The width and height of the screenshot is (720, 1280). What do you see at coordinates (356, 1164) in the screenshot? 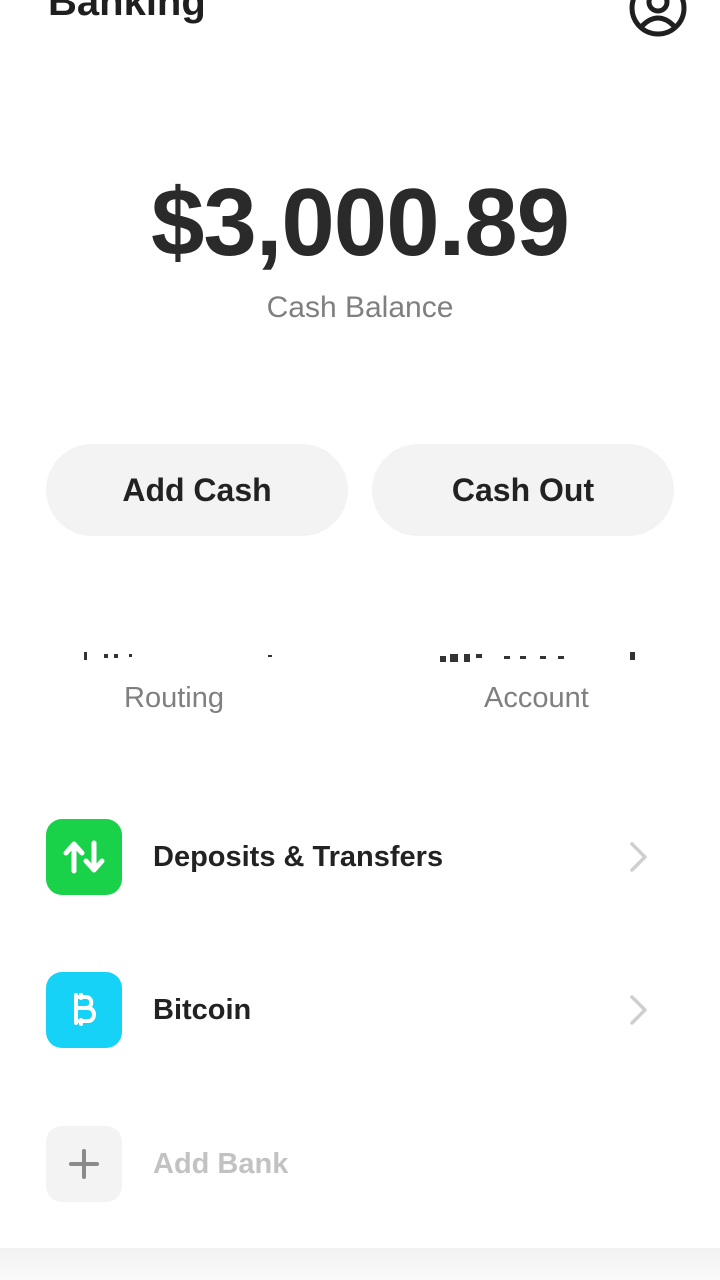
I see `menu-item-add-bank: Add Bank` at bounding box center [356, 1164].